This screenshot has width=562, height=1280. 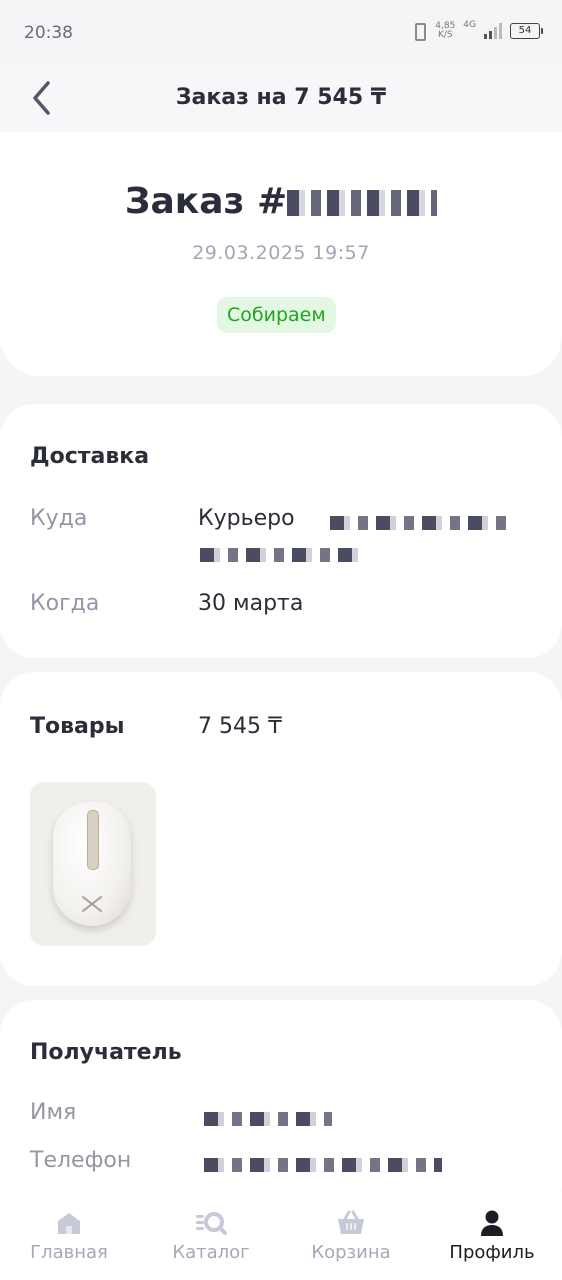 I want to click on wireless-mouse-image, so click(x=92, y=864).